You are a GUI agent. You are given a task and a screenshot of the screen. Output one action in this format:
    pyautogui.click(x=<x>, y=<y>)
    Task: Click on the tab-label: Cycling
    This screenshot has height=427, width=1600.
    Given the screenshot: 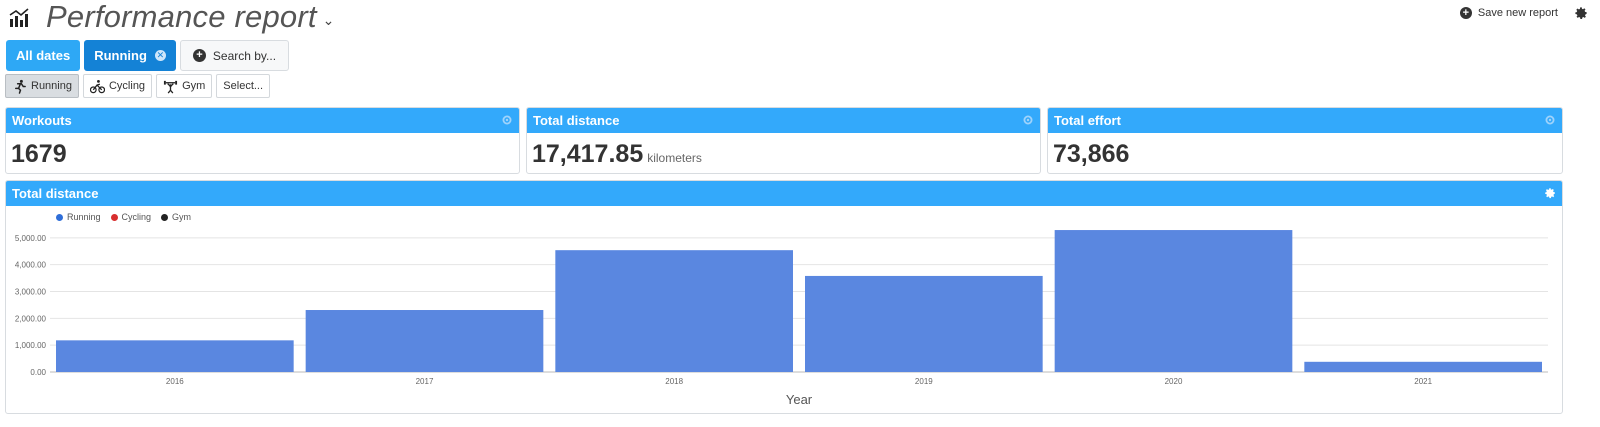 What is the action you would take?
    pyautogui.click(x=127, y=86)
    